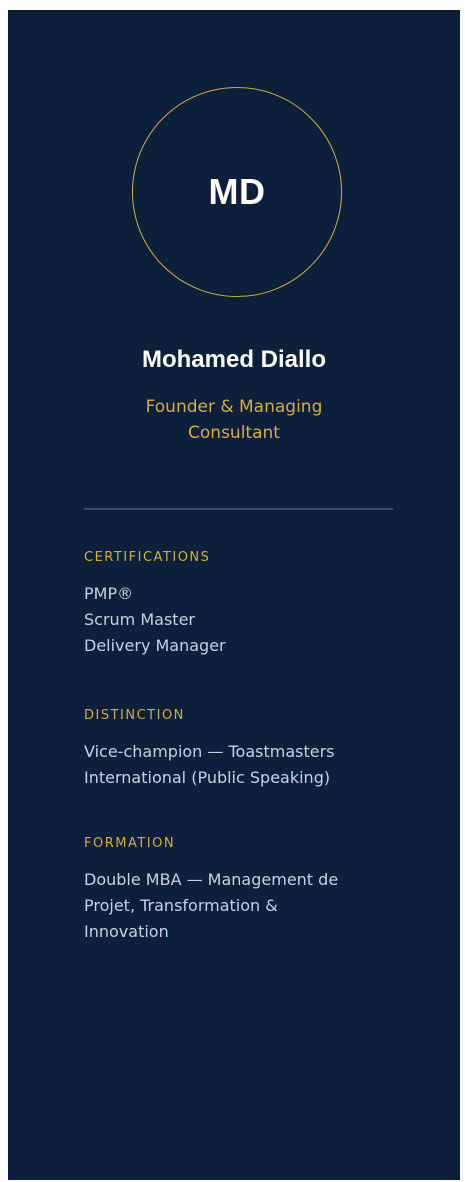 The width and height of the screenshot is (465, 1182). What do you see at coordinates (147, 557) in the screenshot?
I see `certifications-title: CERTIFICATIONS` at bounding box center [147, 557].